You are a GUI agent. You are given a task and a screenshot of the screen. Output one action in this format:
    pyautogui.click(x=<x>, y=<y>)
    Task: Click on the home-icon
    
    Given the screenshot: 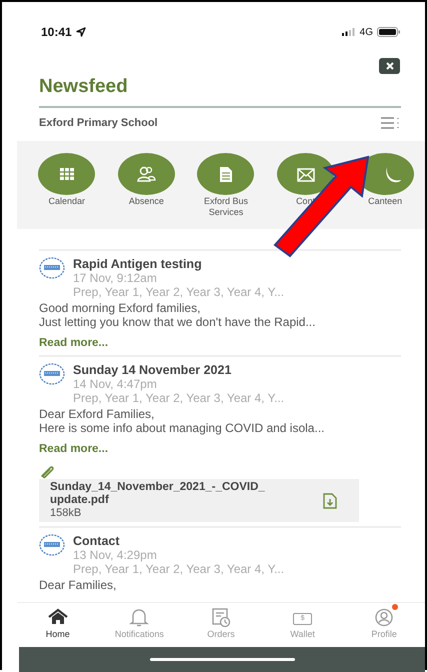 What is the action you would take?
    pyautogui.click(x=57, y=617)
    